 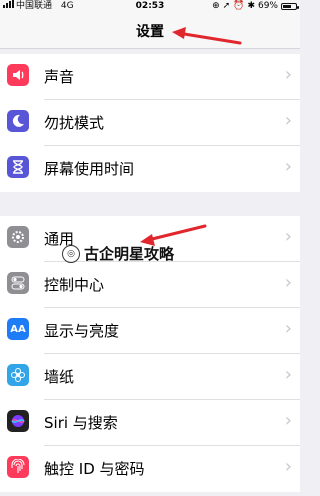 I want to click on toggles-icon, so click(x=18, y=283).